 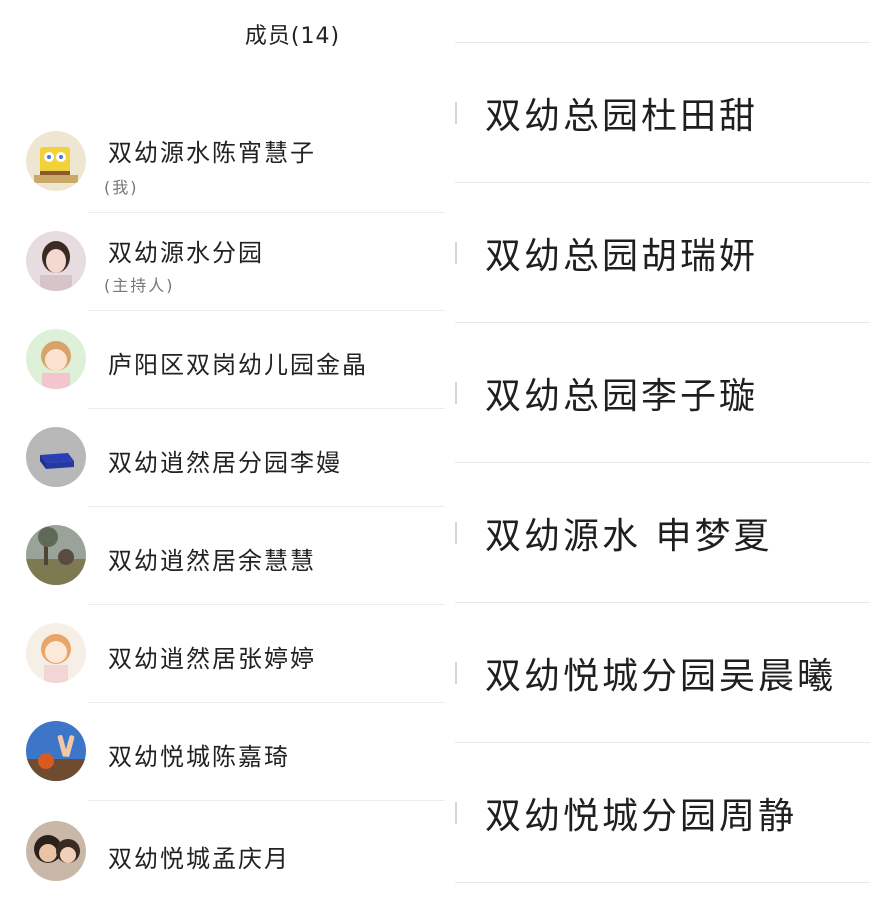 I want to click on member-row: 双幼总园杜田甜, so click(x=662, y=112).